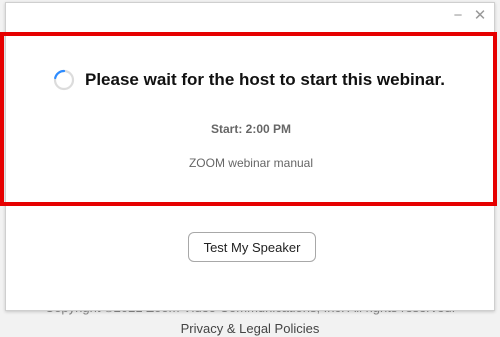  What do you see at coordinates (469, 16) in the screenshot?
I see `window-controls: − ✕` at bounding box center [469, 16].